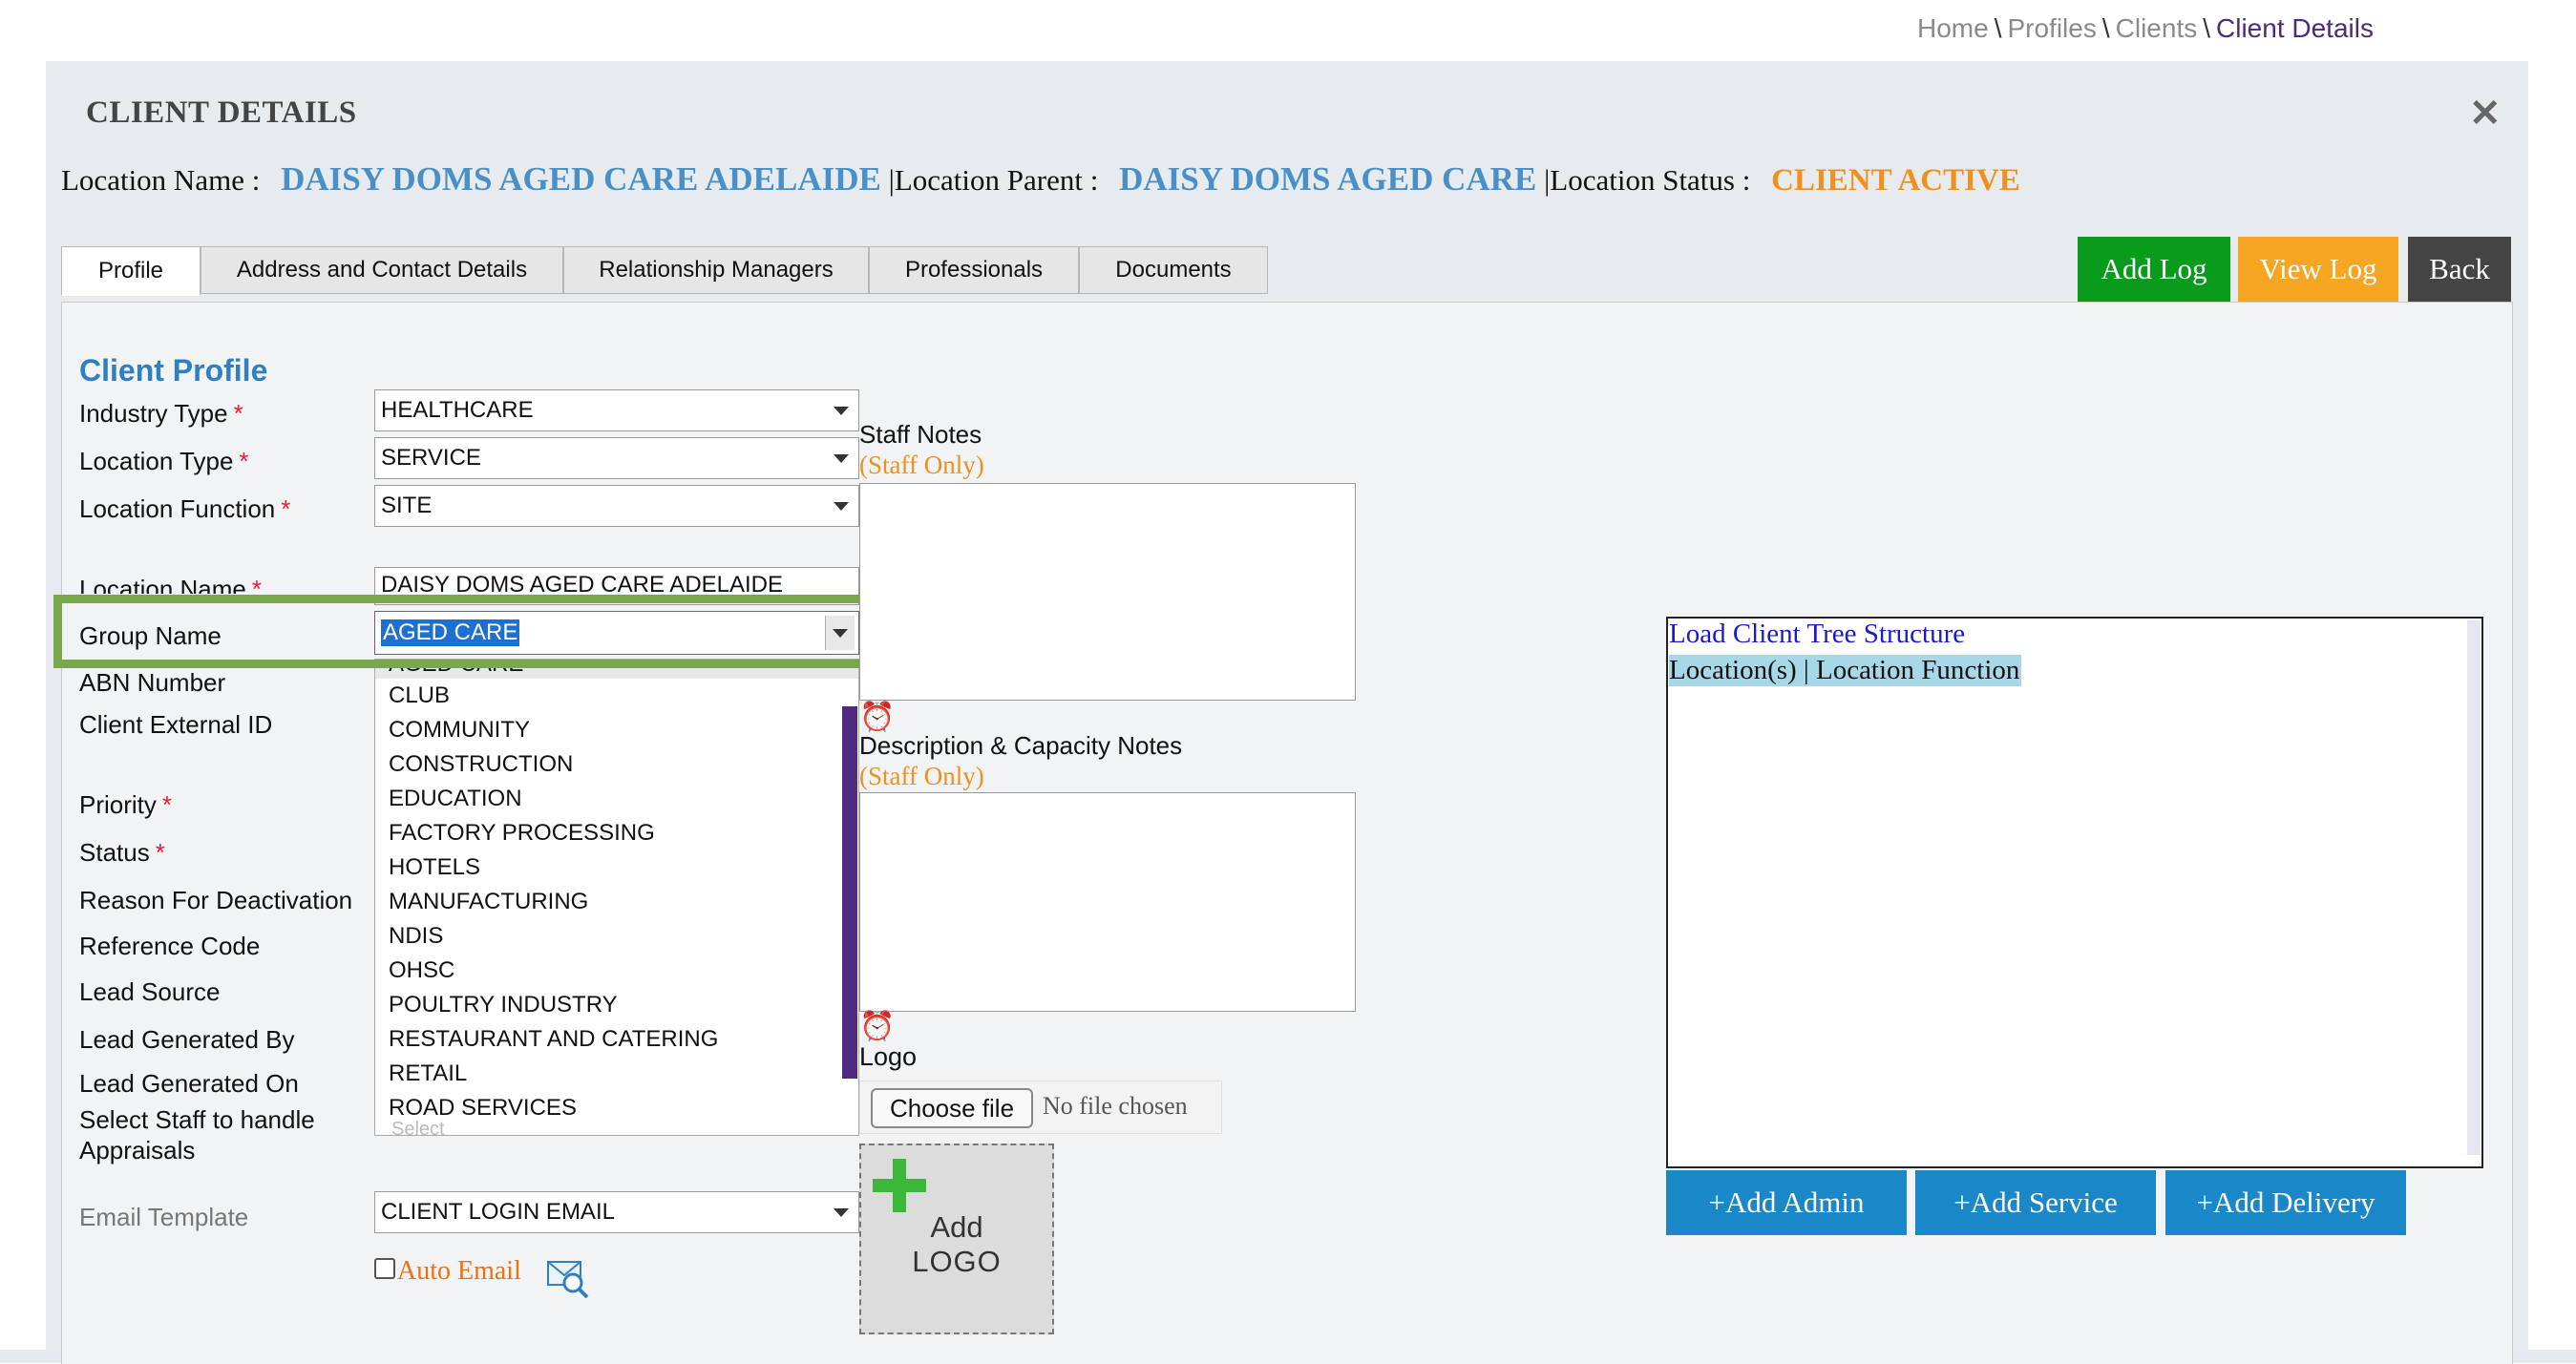  I want to click on auto-email-label: Auto Email, so click(459, 1271).